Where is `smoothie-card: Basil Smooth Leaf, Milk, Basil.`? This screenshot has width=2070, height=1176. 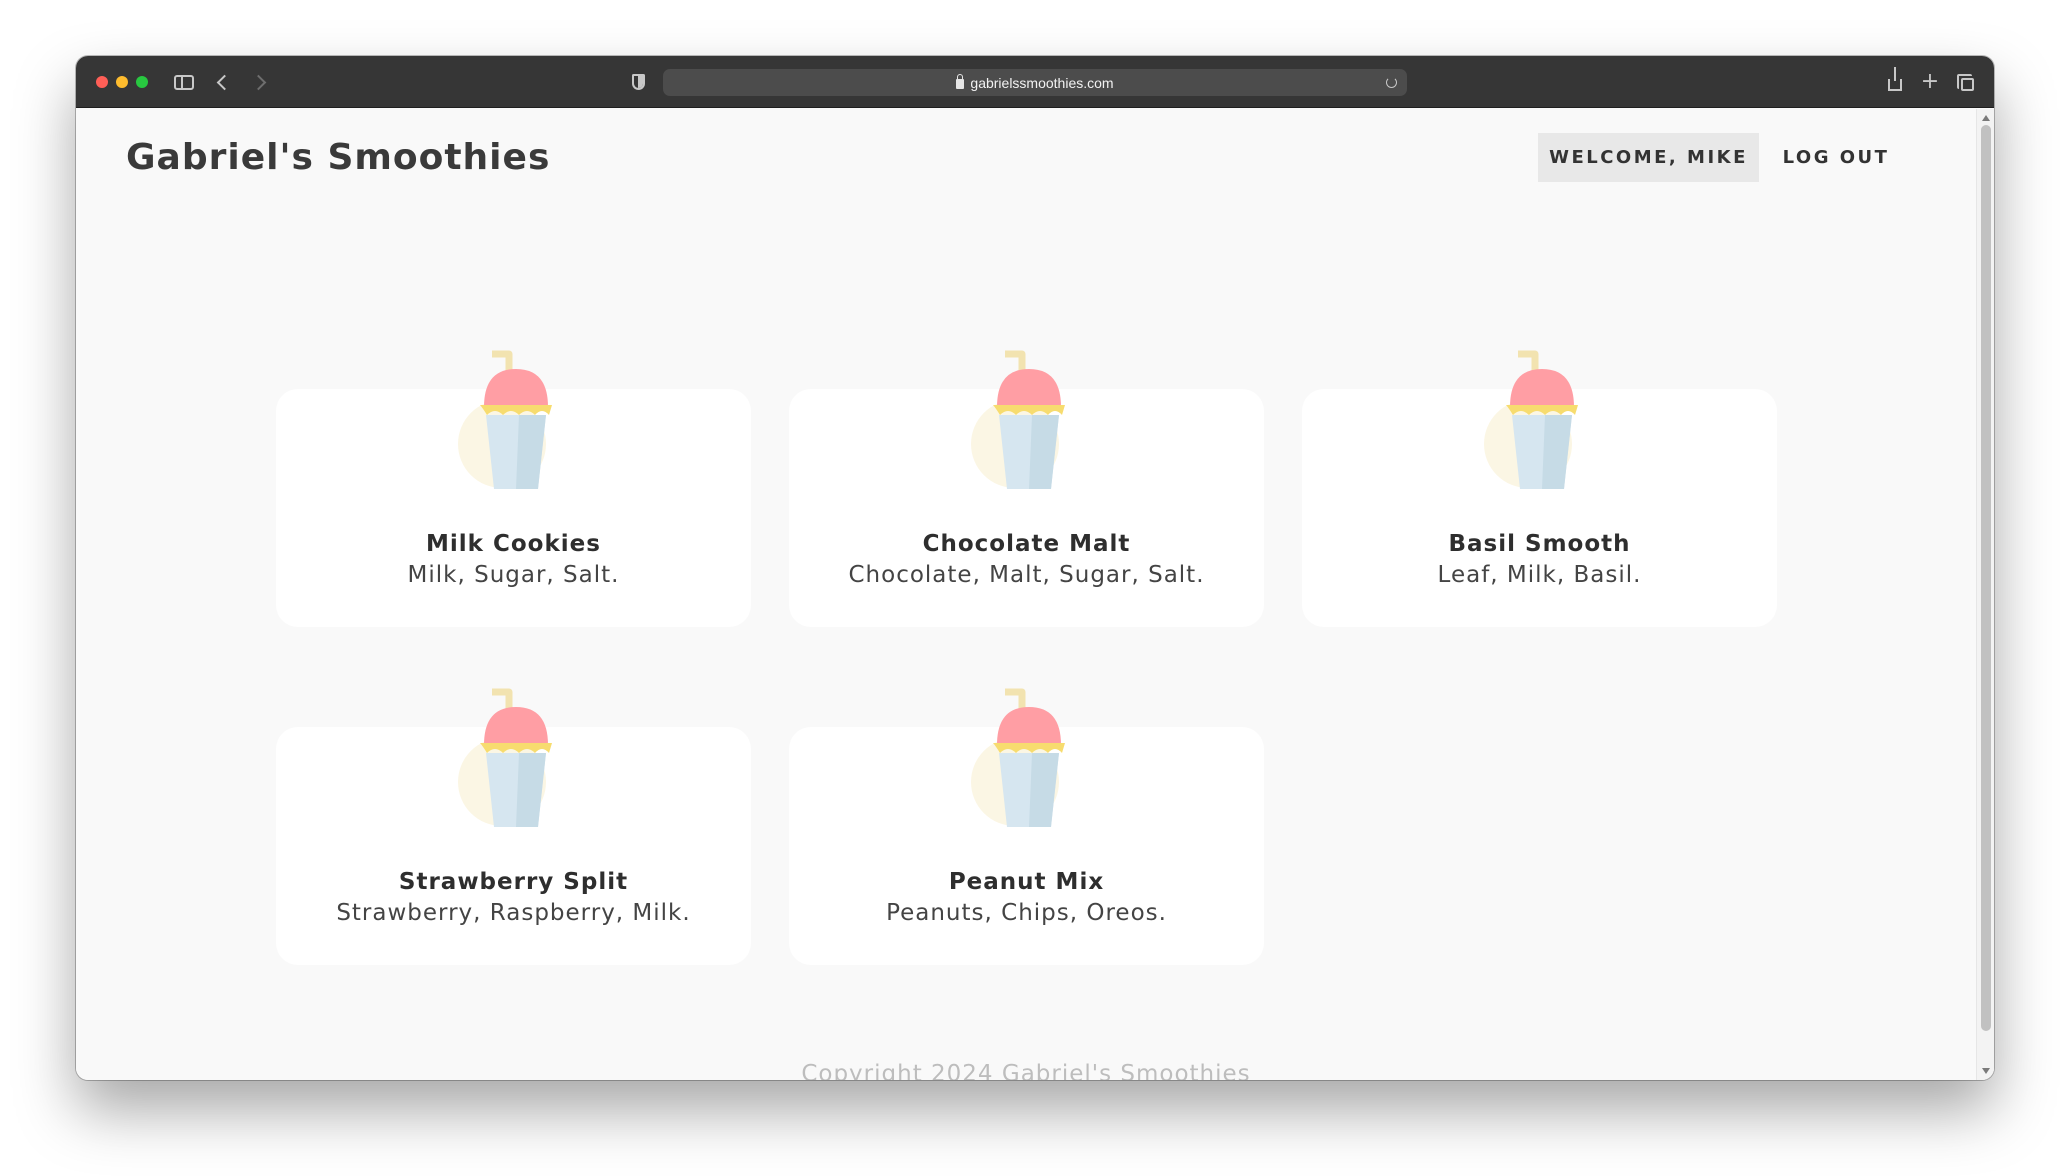
smoothie-card: Basil Smooth Leaf, Milk, Basil. is located at coordinates (1539, 488).